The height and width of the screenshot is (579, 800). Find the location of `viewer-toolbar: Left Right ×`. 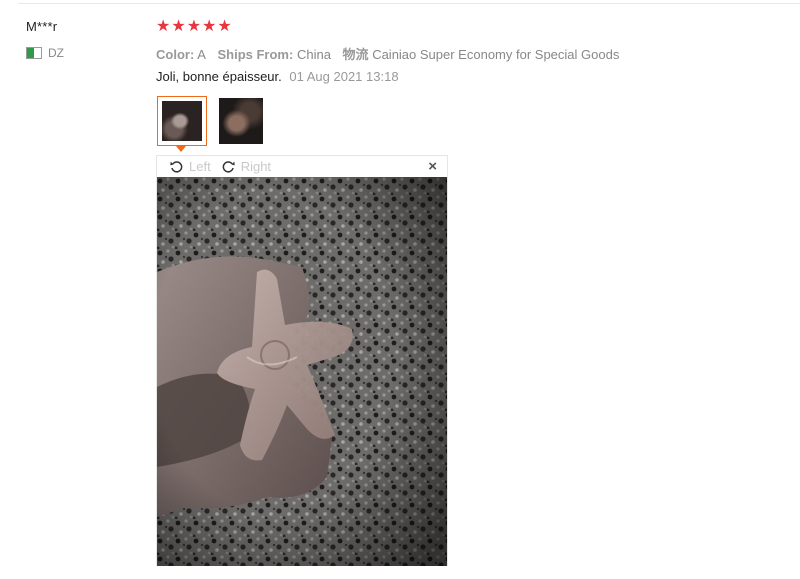

viewer-toolbar: Left Right × is located at coordinates (302, 166).